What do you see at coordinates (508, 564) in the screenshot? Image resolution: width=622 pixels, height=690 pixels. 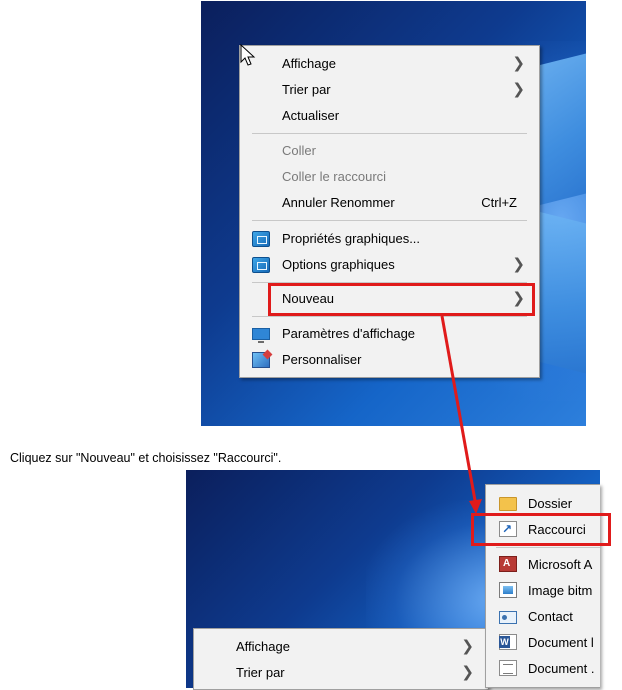 I see `access-icon` at bounding box center [508, 564].